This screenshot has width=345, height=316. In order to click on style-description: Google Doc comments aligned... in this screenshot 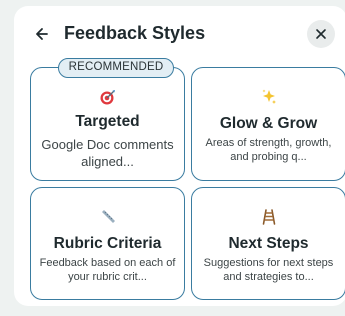, I will do `click(107, 153)`.